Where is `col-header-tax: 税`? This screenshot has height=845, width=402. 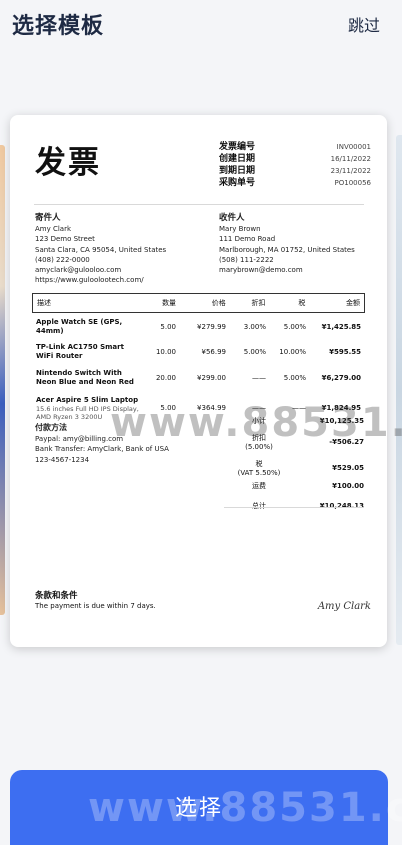
col-header-tax: 税 is located at coordinates (302, 303).